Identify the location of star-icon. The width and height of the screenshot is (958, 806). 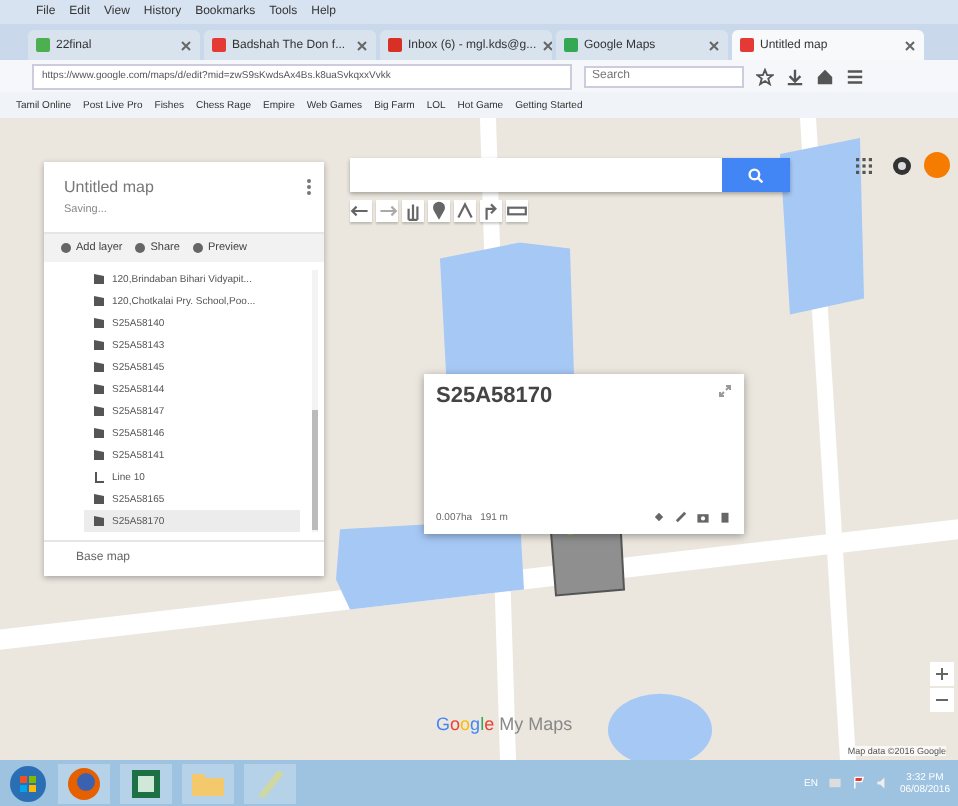
(765, 76).